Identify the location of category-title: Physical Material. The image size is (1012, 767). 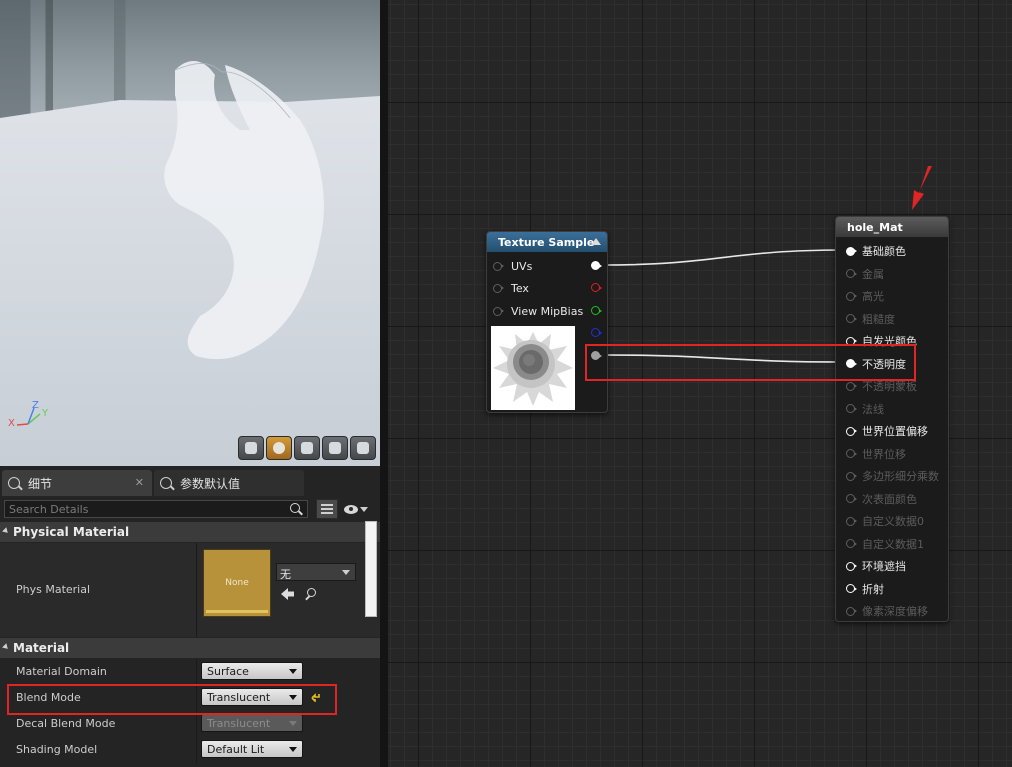
(71, 532).